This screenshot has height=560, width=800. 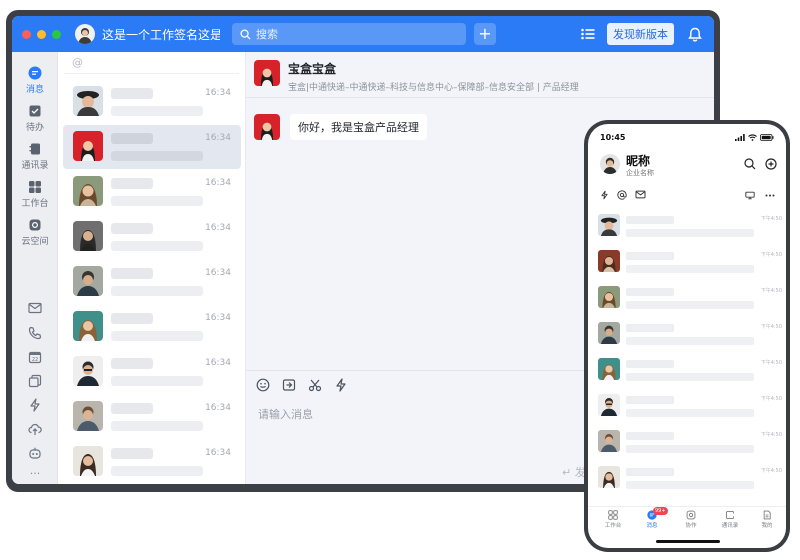 What do you see at coordinates (613, 137) in the screenshot?
I see `status-time: 10:45` at bounding box center [613, 137].